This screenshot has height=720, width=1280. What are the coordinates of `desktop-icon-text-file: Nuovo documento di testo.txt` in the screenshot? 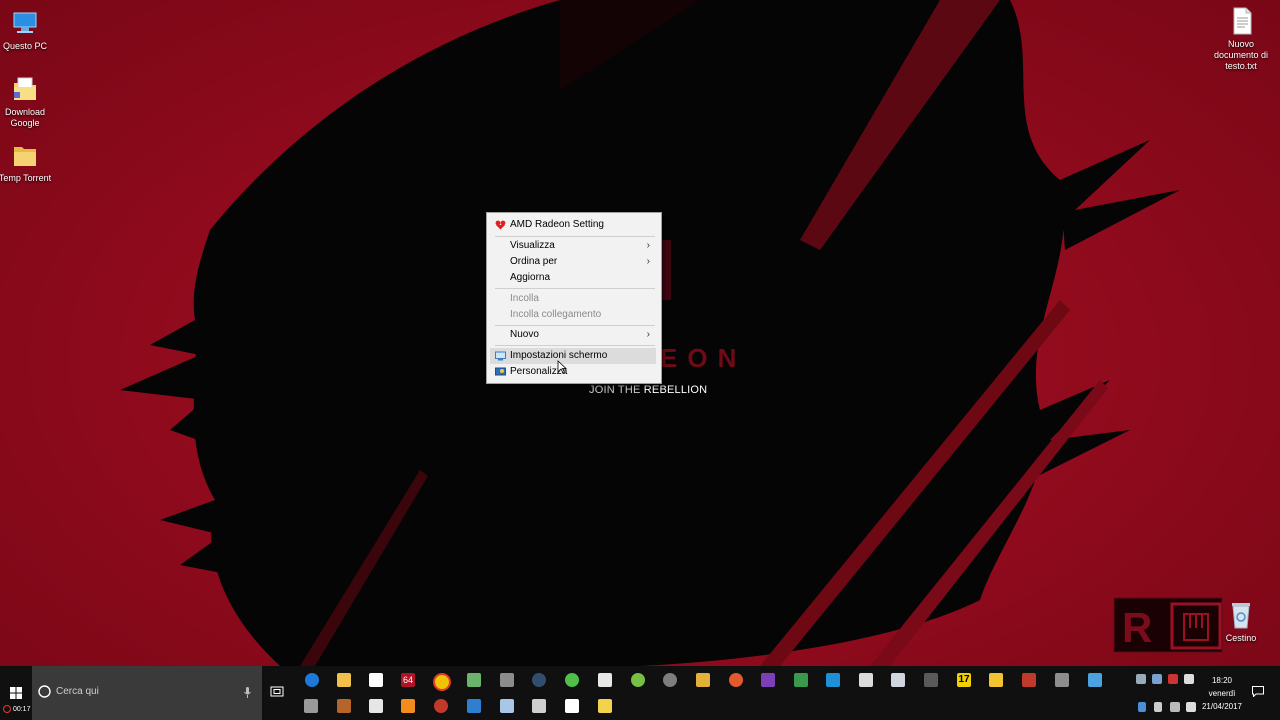 It's located at (1241, 39).